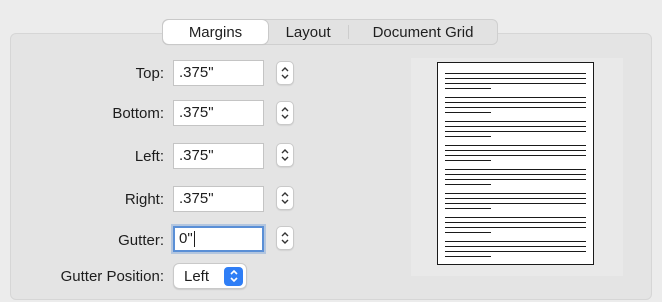 The image size is (662, 302). I want to click on top-field-value: .375", so click(196, 72).